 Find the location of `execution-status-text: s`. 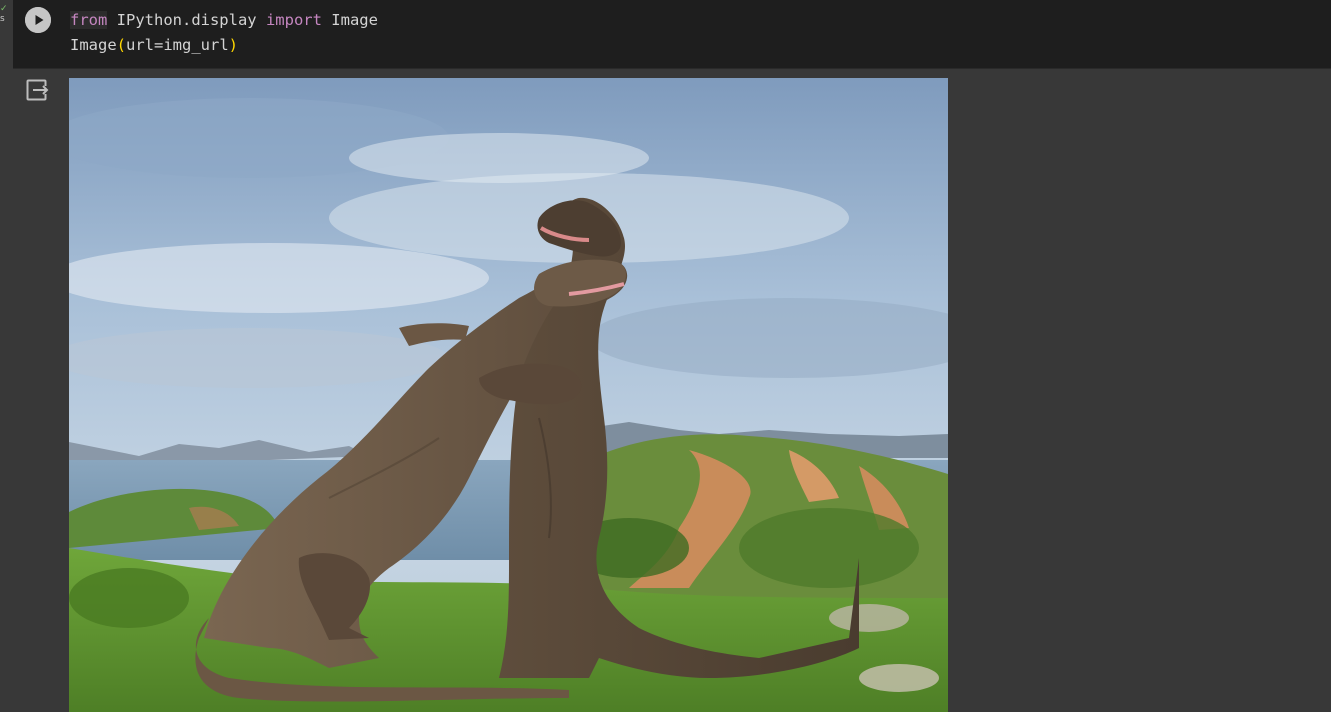

execution-status-text: s is located at coordinates (2, 19).